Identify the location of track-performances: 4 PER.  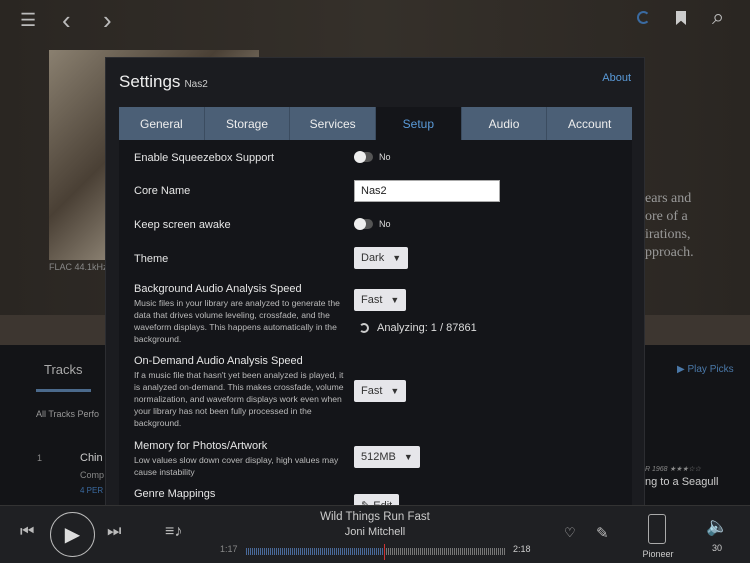
(91, 490).